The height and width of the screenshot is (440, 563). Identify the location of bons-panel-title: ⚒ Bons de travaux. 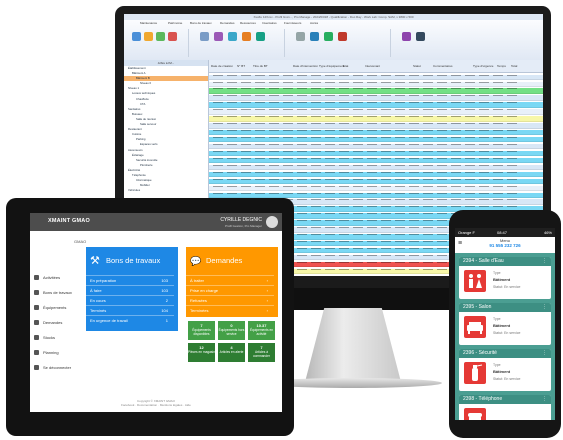
(132, 261).